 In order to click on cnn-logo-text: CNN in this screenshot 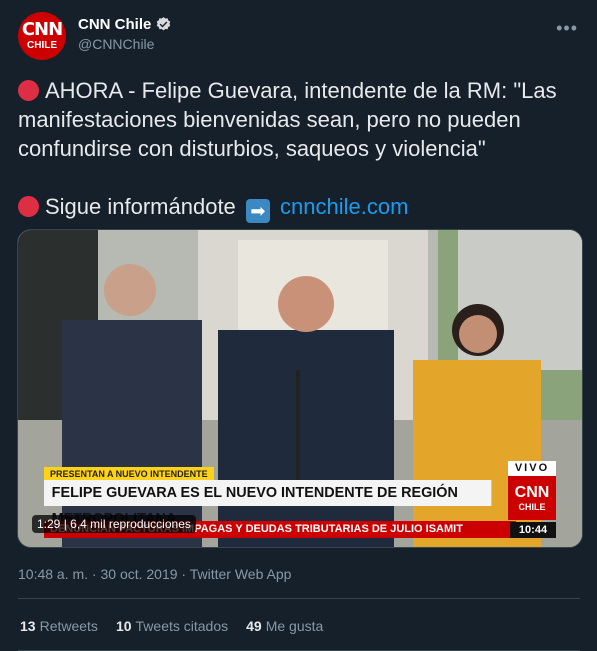, I will do `click(532, 492)`.